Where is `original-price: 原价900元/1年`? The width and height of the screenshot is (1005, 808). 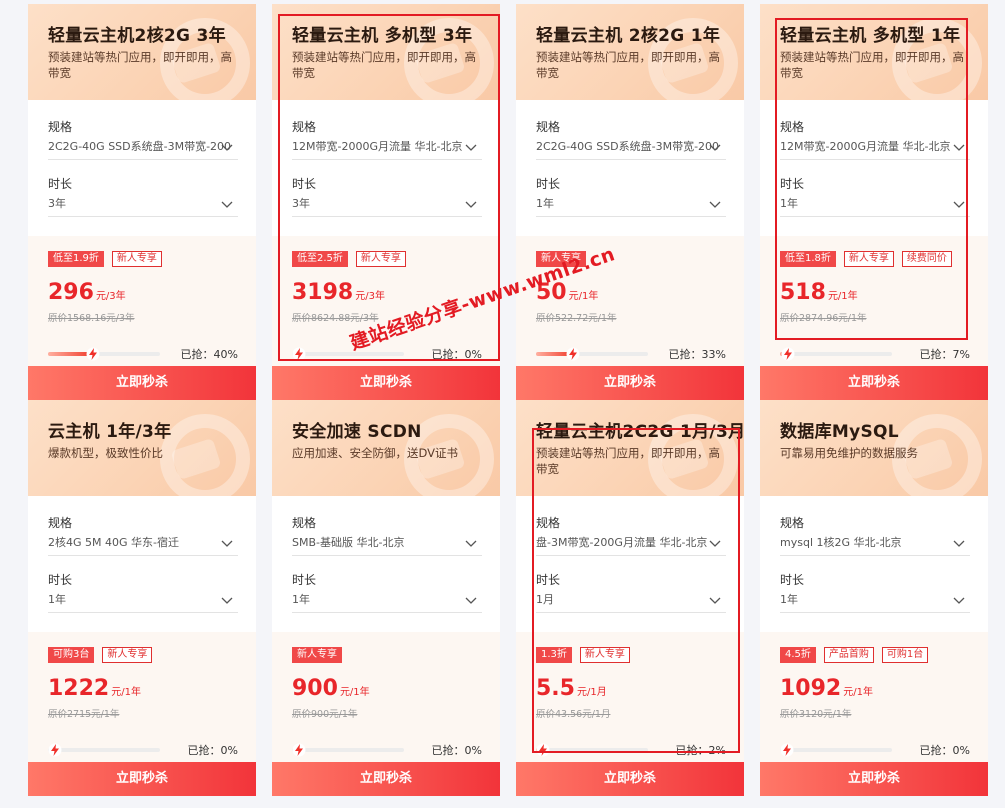 original-price: 原价900元/1年 is located at coordinates (325, 714).